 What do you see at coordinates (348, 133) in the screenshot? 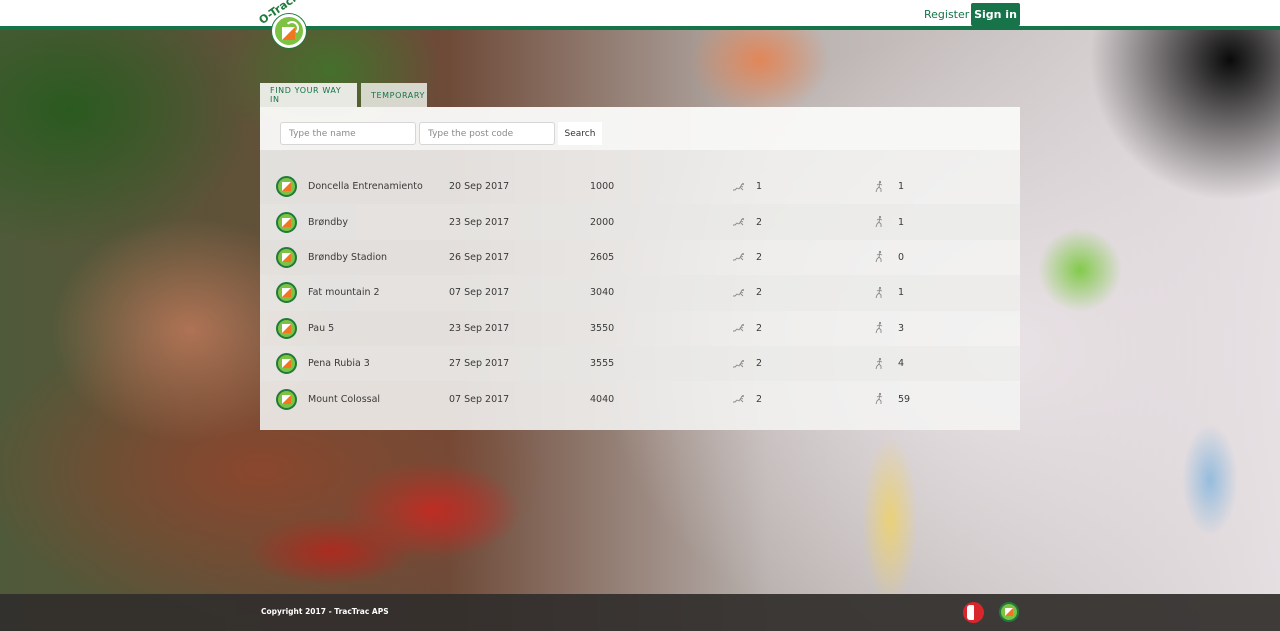
I see `name-search-input` at bounding box center [348, 133].